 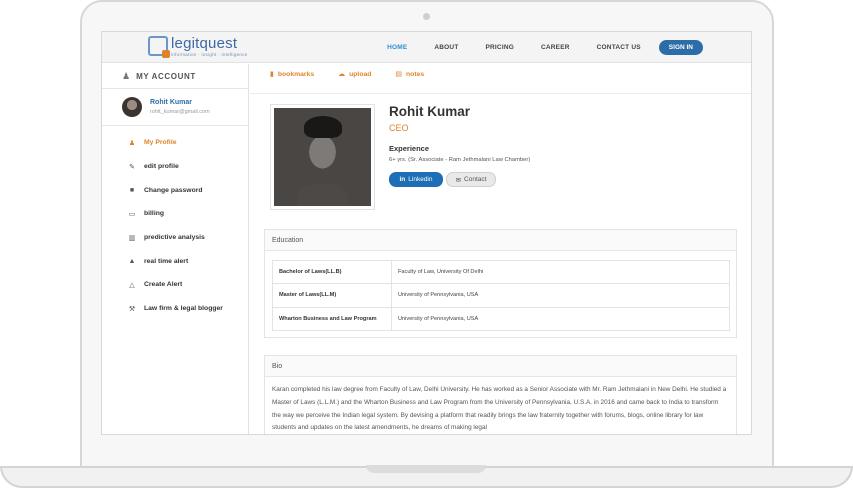 I want to click on sidebar-item-change-password: ■ Change password, so click(x=175, y=190).